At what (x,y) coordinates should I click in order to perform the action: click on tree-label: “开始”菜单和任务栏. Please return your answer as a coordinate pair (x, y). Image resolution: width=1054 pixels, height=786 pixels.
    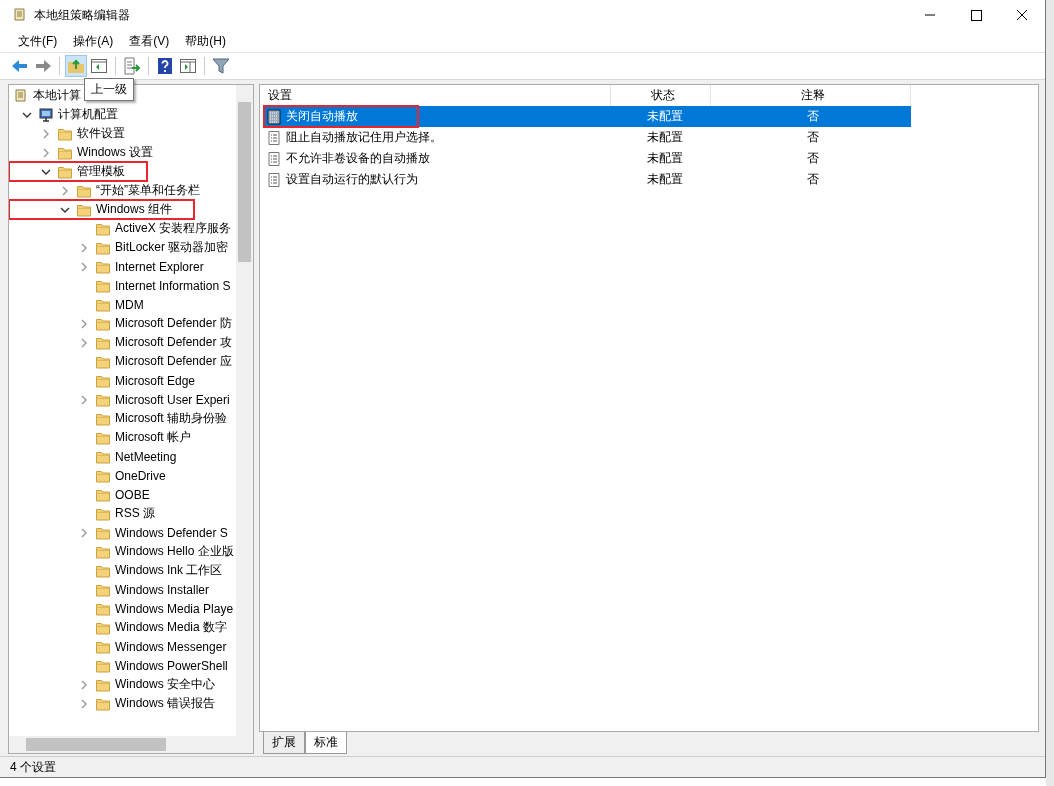
    Looking at the image, I should click on (148, 190).